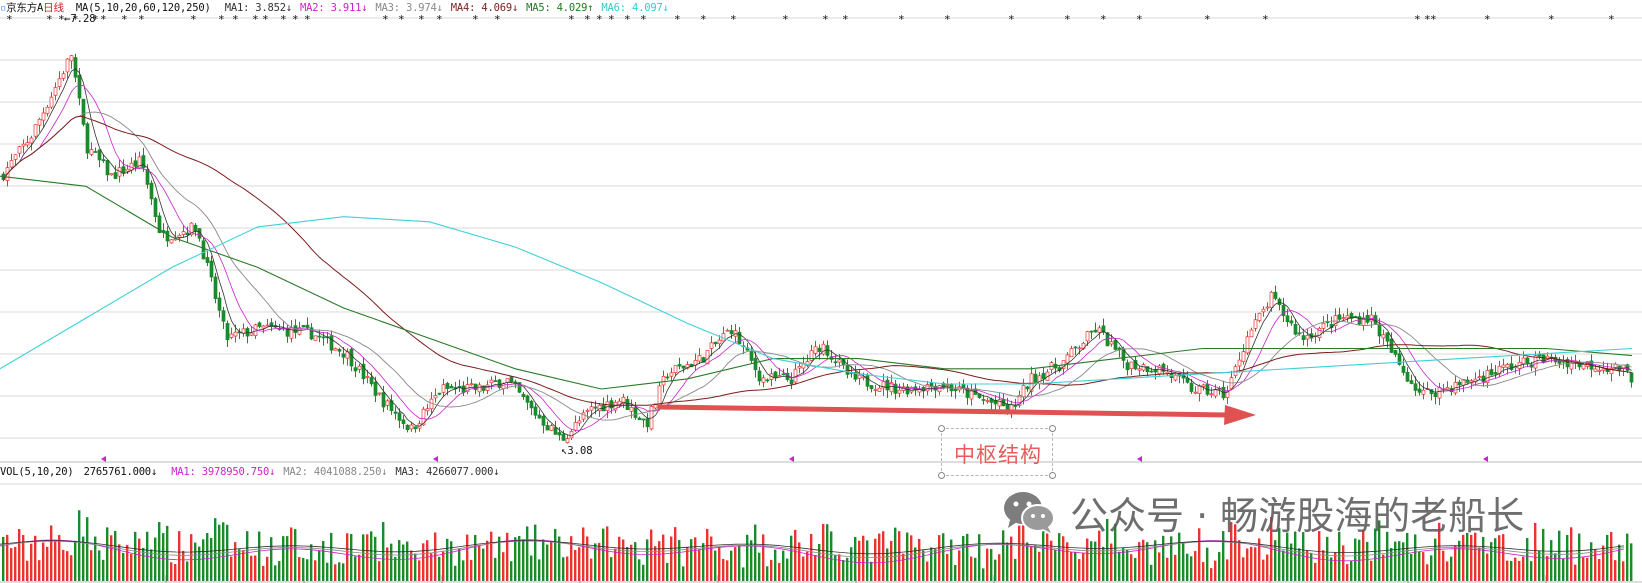 This screenshot has height=583, width=1642. What do you see at coordinates (1052, 475) in the screenshot?
I see `resize-handle-br` at bounding box center [1052, 475].